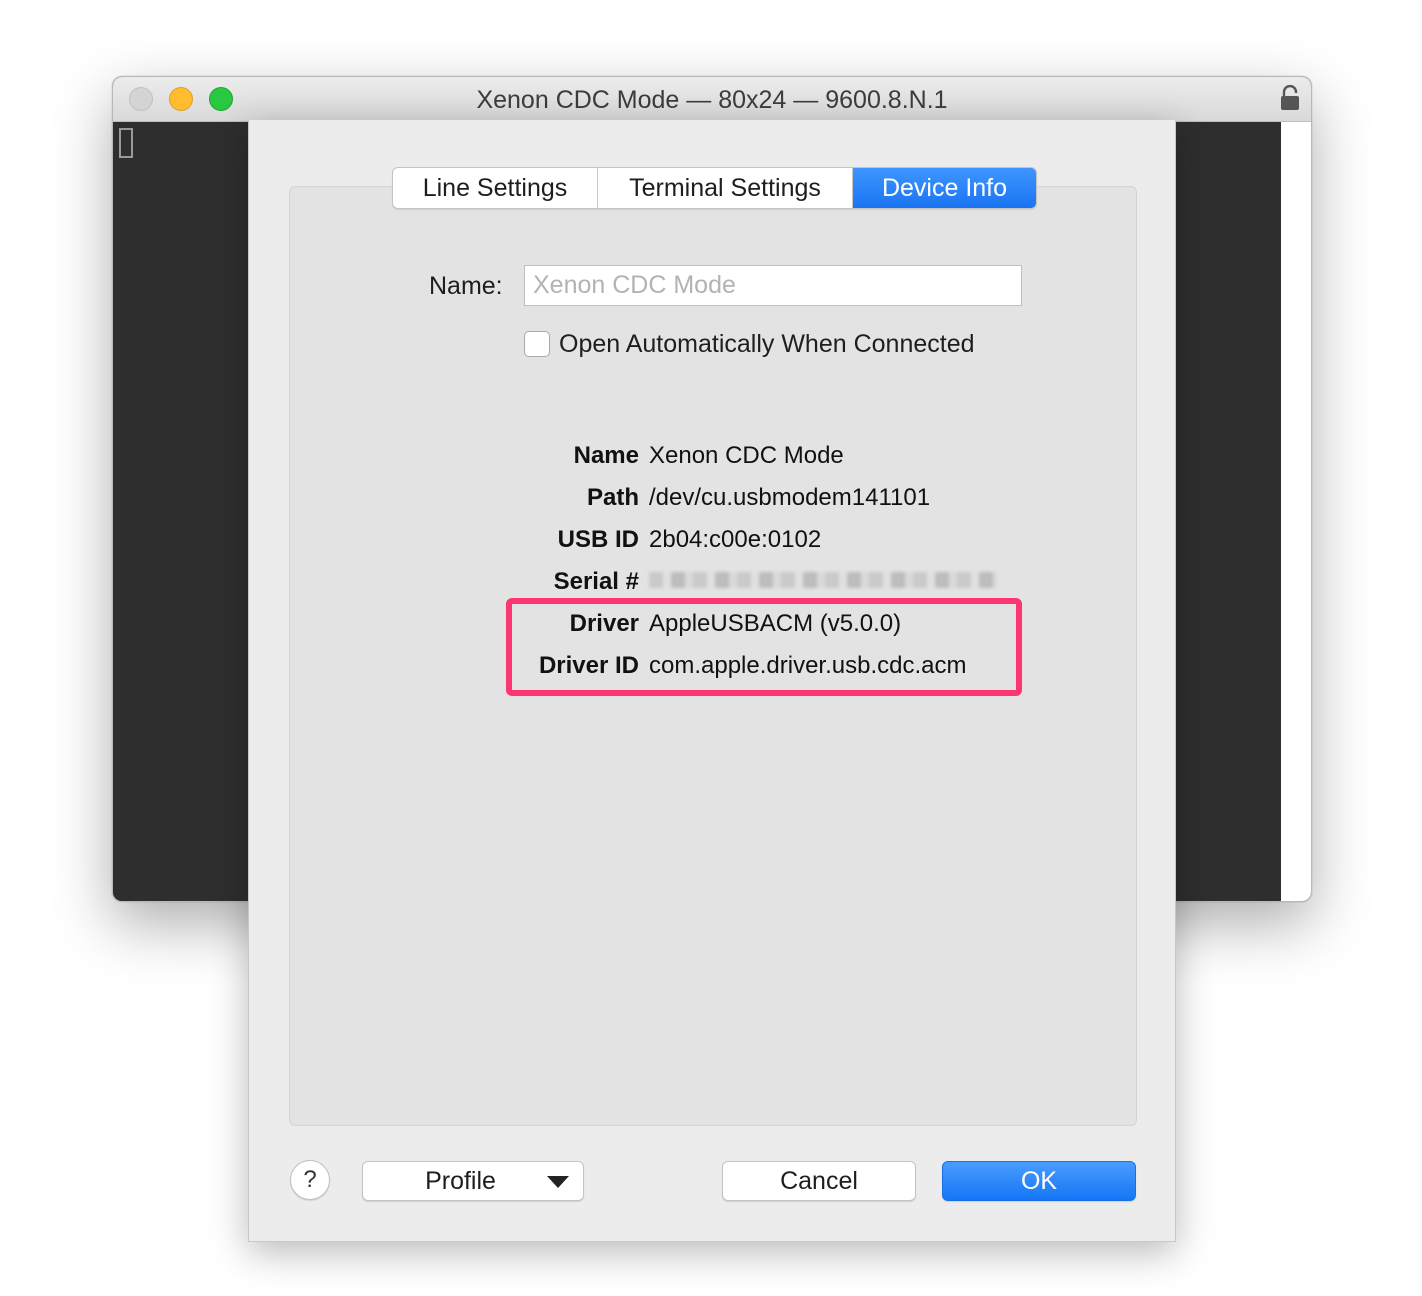 The height and width of the screenshot is (1296, 1422). Describe the element at coordinates (460, 1181) in the screenshot. I see `profile-button-label: Profile` at that location.